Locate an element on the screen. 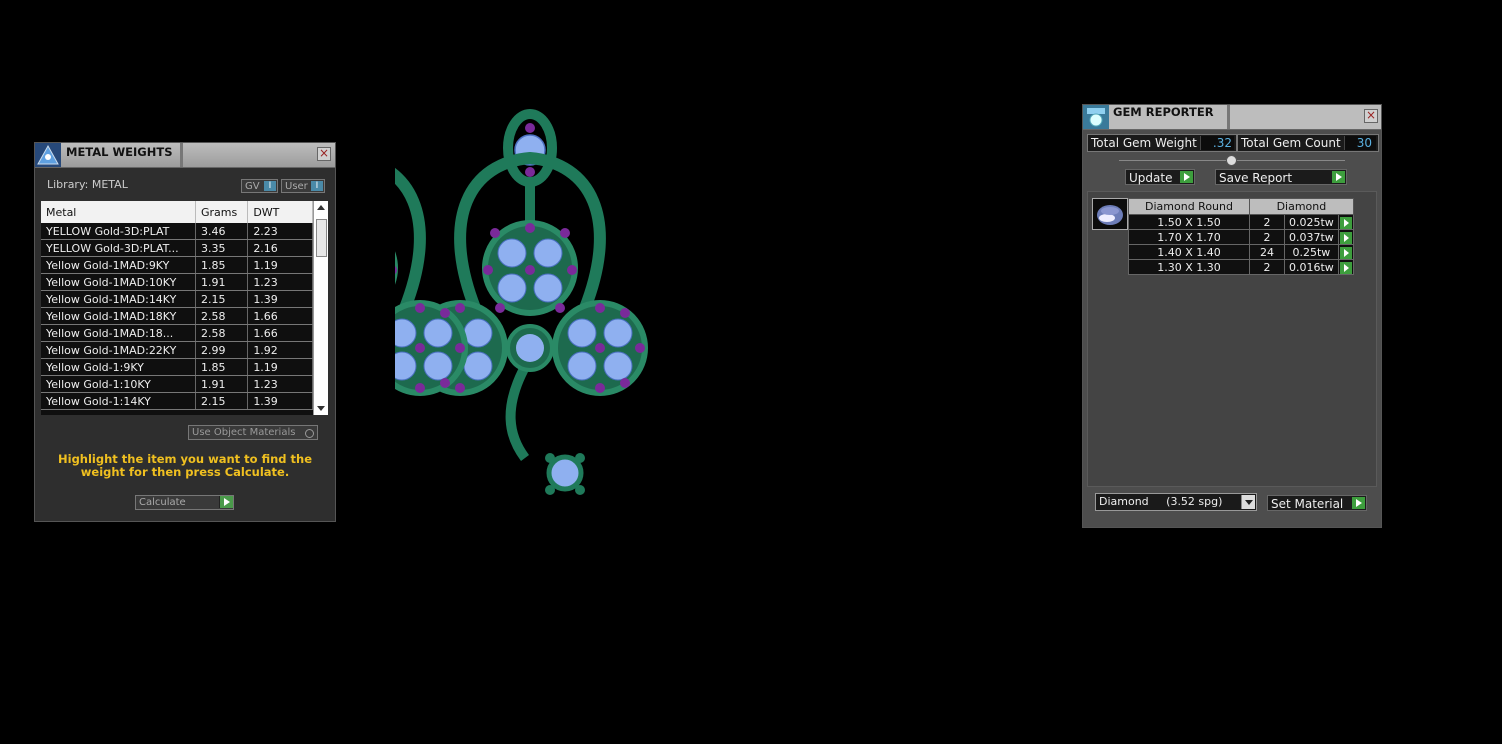  table-row: 1.40 X 1.40 24 0.25tw is located at coordinates (1241, 252).